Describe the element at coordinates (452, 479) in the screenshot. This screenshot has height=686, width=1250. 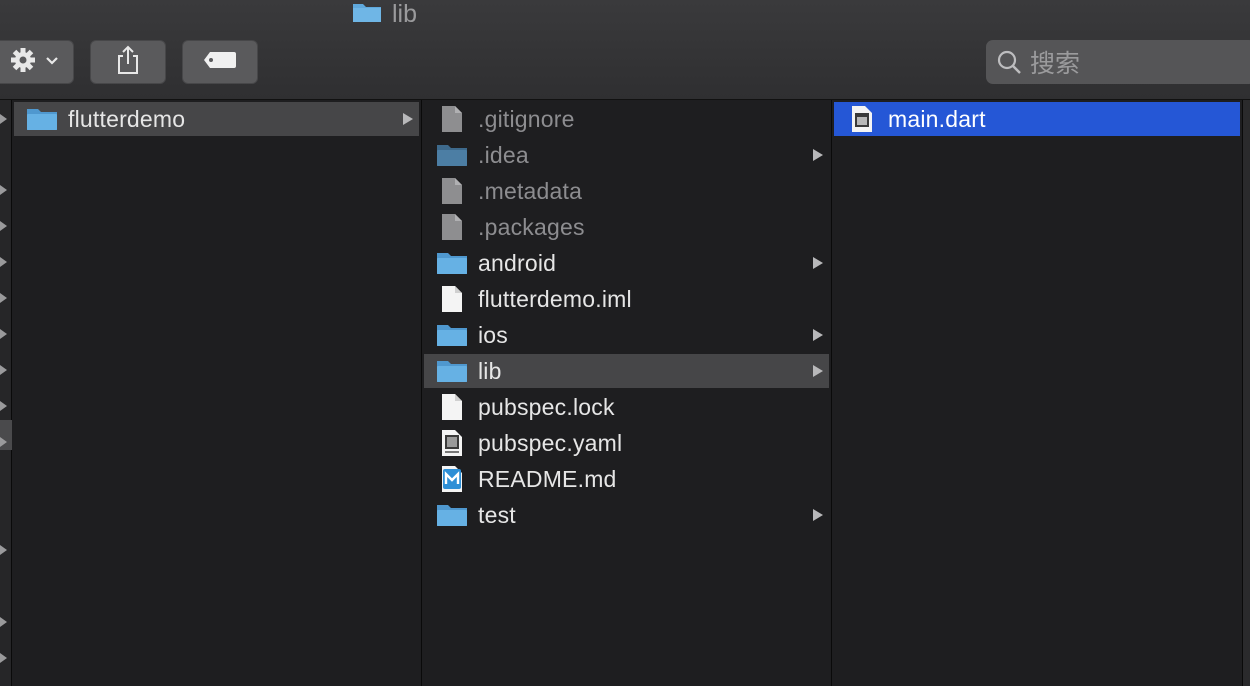
I see `markdown-file-icon` at that location.